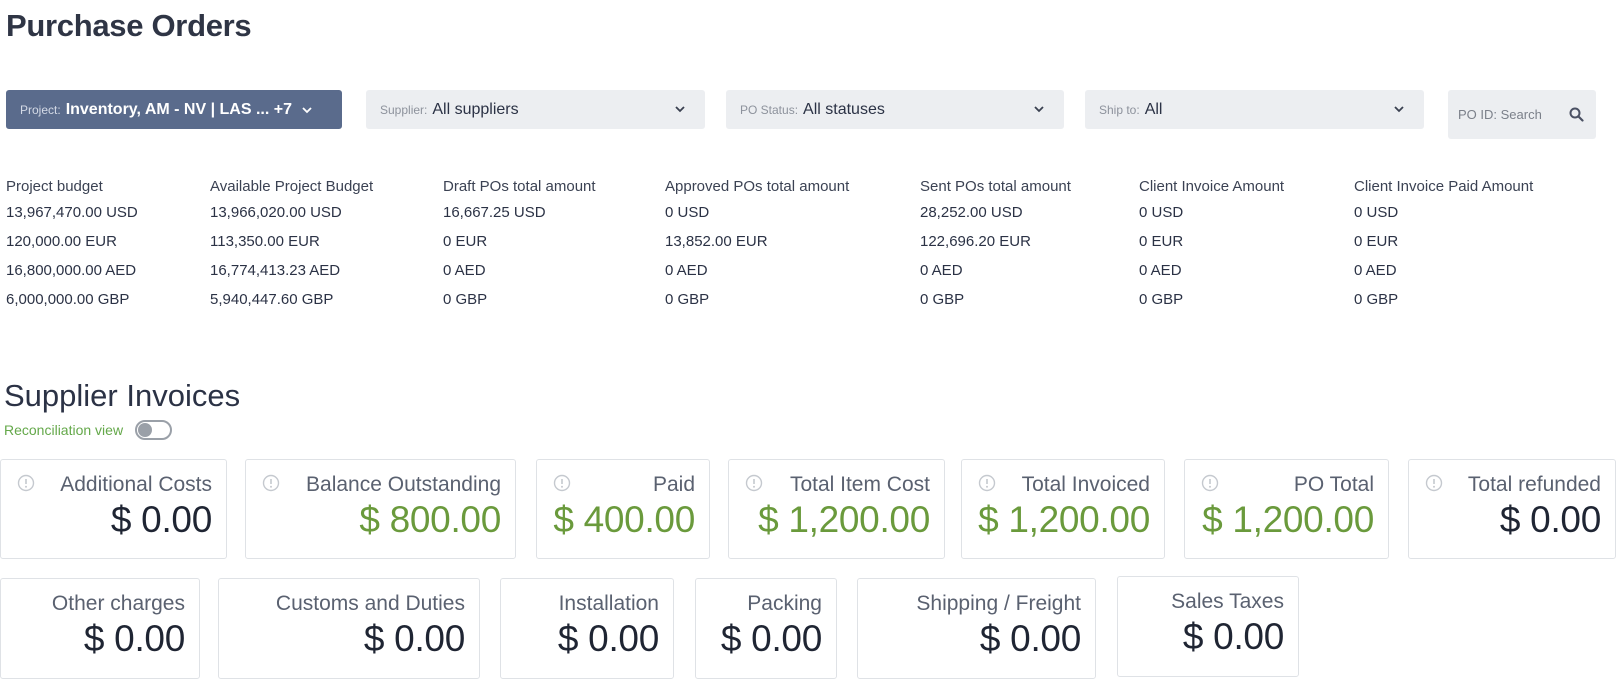 This screenshot has height=685, width=1618. What do you see at coordinates (1508, 114) in the screenshot?
I see `po-id-search-input` at bounding box center [1508, 114].